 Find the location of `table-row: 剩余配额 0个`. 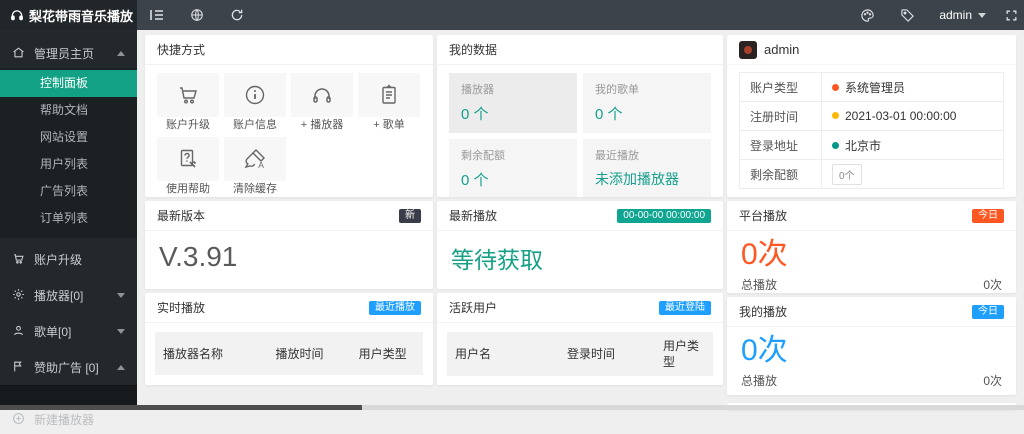

table-row: 剩余配额 0个 is located at coordinates (872, 174).